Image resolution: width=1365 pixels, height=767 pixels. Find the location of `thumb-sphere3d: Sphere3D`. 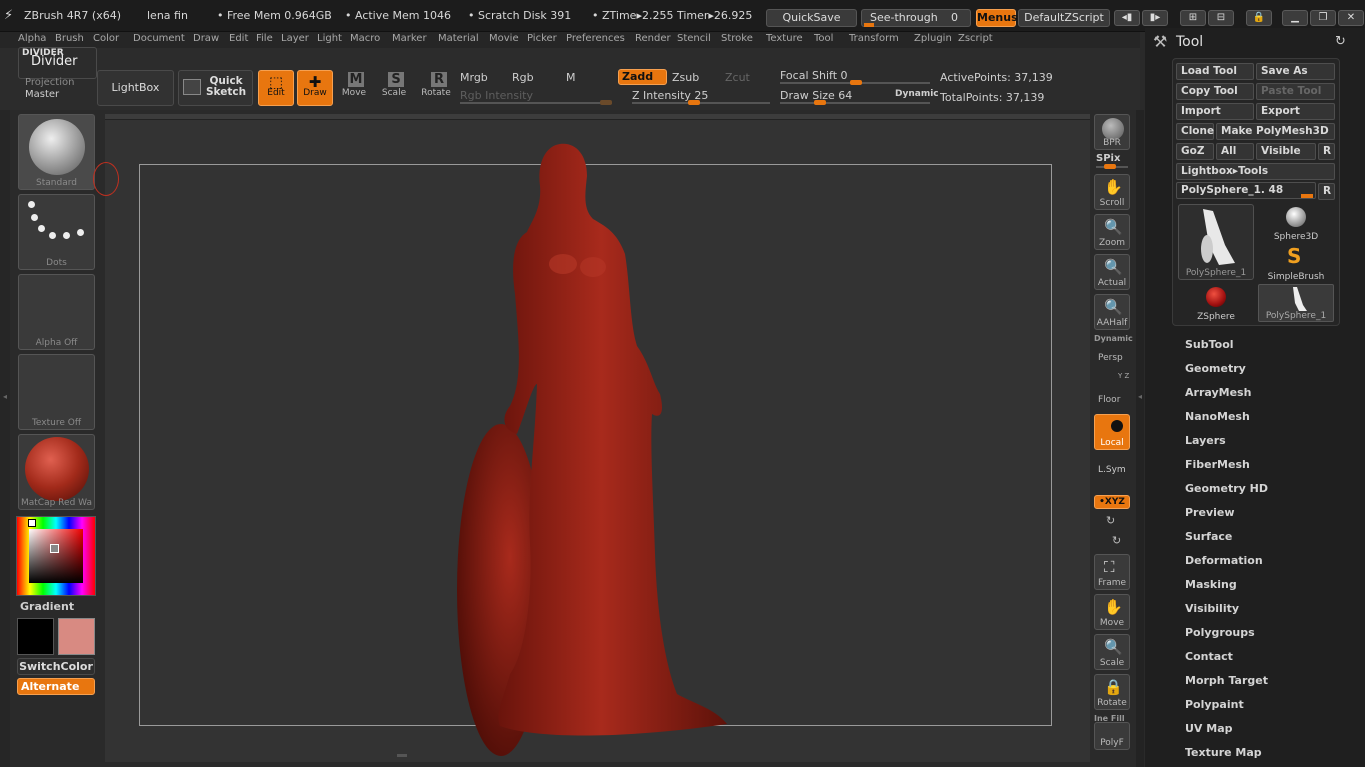

thumb-sphere3d: Sphere3D is located at coordinates (1296, 223).